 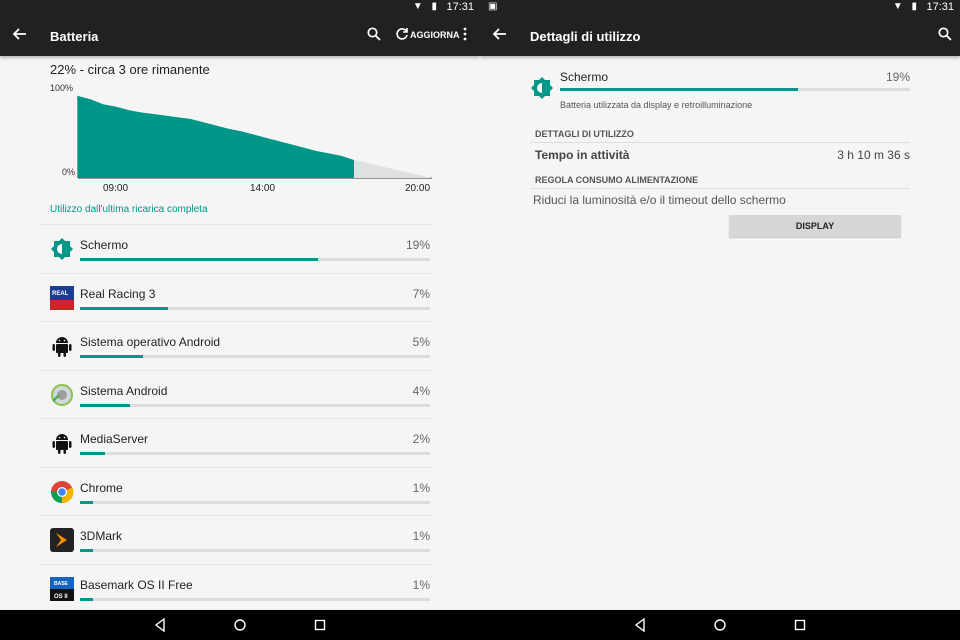 What do you see at coordinates (62, 491) in the screenshot?
I see `chrome-icon` at bounding box center [62, 491].